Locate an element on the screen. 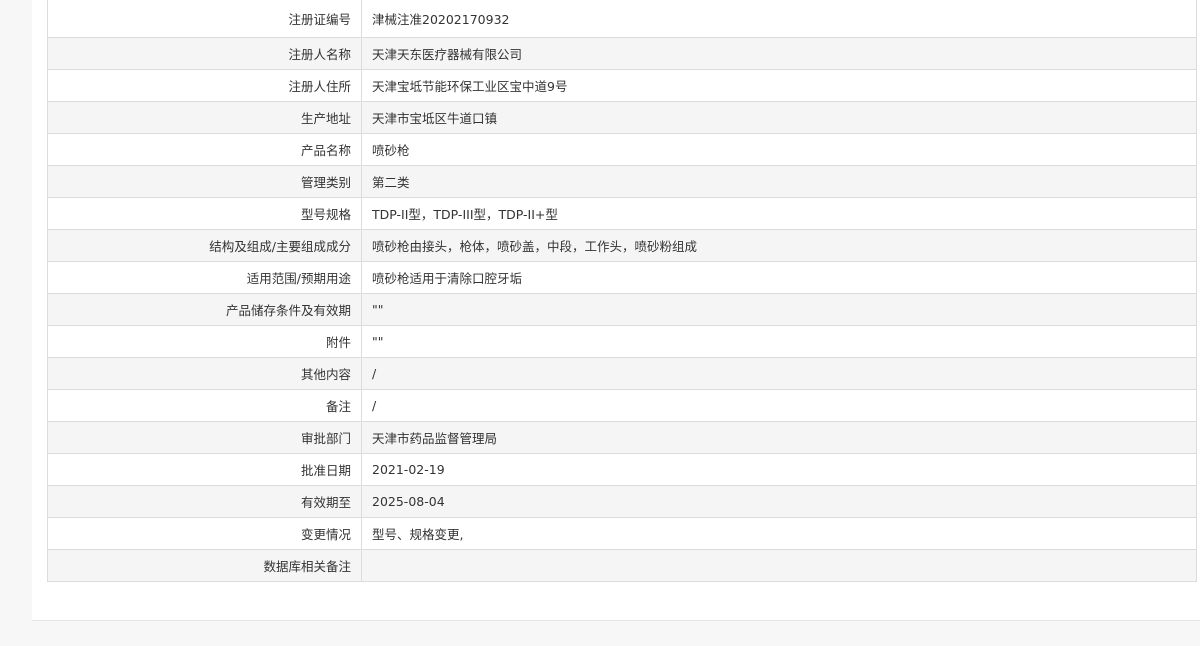 Image resolution: width=1200 pixels, height=646 pixels. table-row: 适用范围/预期用途 喷砂枪适用于清除口腔牙垢 is located at coordinates (622, 277).